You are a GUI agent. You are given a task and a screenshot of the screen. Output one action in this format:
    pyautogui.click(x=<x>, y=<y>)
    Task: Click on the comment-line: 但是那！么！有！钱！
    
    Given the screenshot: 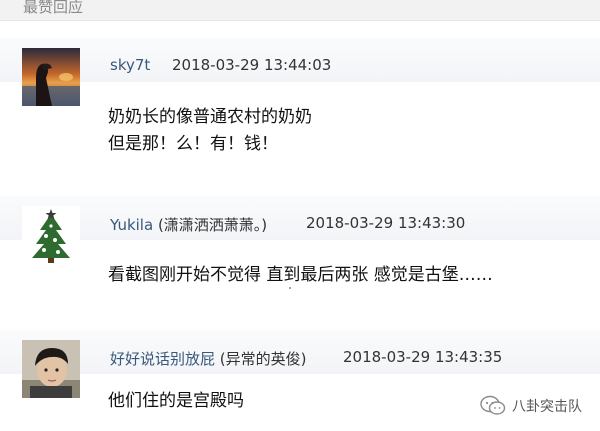 What is the action you would take?
    pyautogui.click(x=193, y=144)
    